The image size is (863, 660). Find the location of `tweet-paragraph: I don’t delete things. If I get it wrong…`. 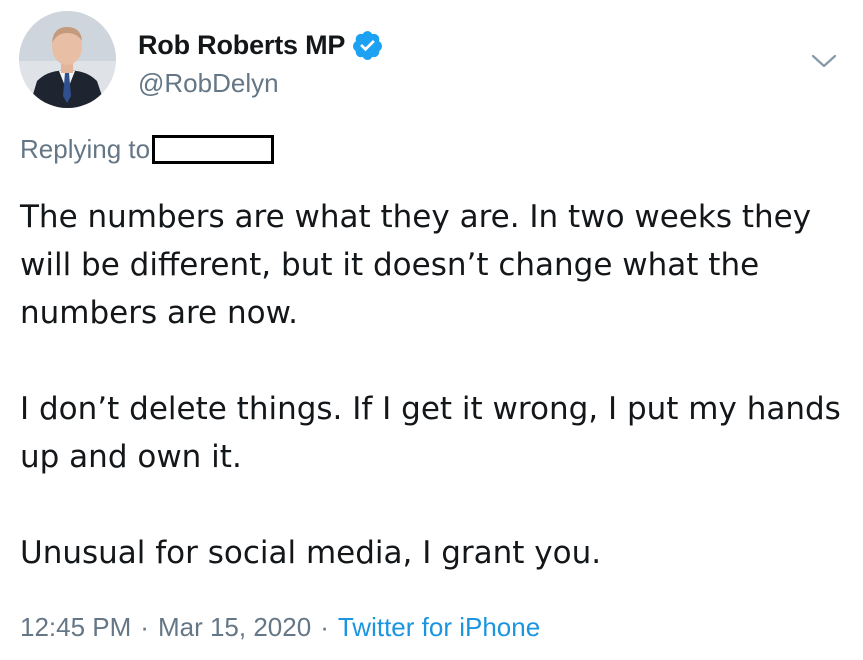

tweet-paragraph: I don’t delete things. If I get it wrong… is located at coordinates (430, 433).